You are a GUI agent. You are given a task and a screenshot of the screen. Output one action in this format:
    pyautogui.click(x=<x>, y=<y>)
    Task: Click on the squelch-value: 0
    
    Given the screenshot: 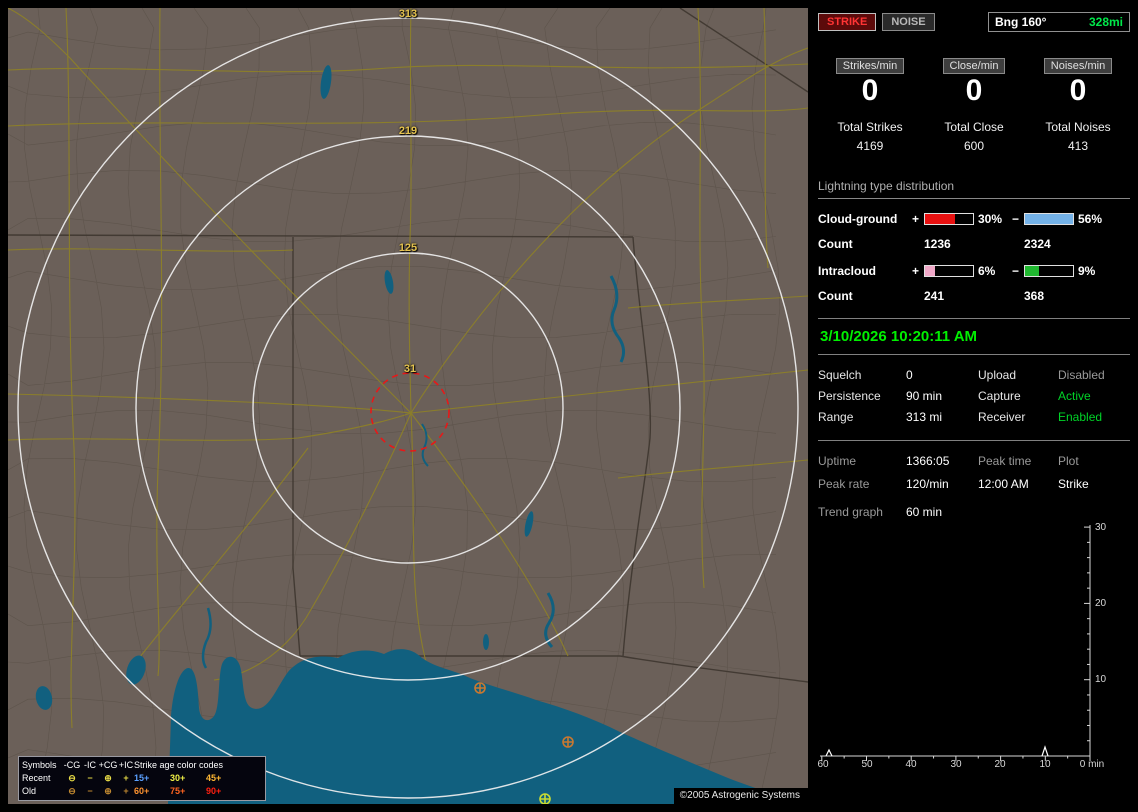 What is the action you would take?
    pyautogui.click(x=909, y=375)
    